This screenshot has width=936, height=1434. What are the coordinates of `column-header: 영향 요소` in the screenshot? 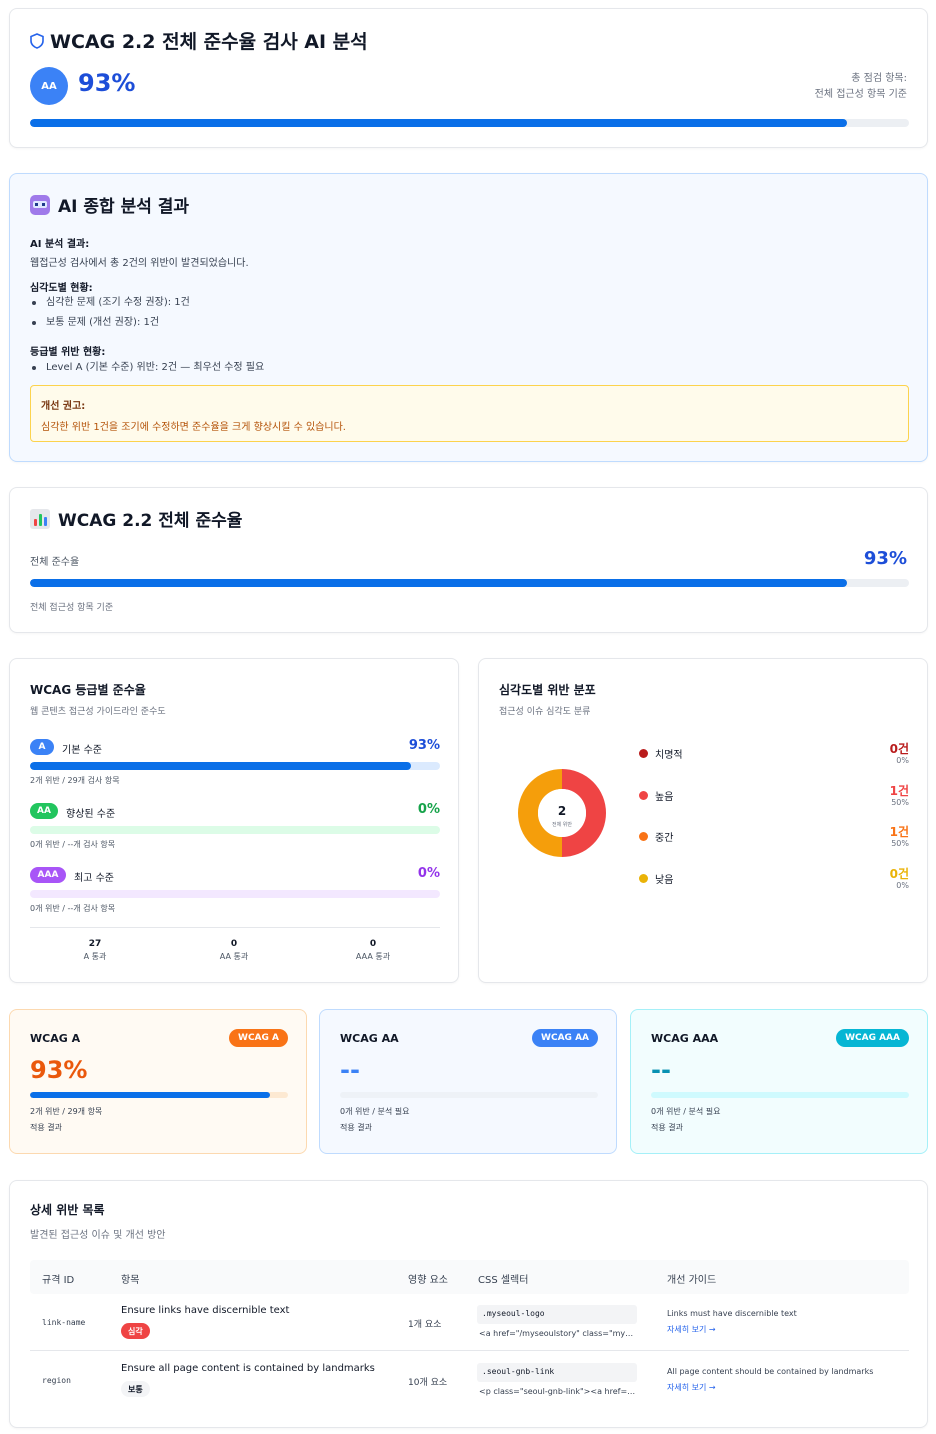 It's located at (428, 1280).